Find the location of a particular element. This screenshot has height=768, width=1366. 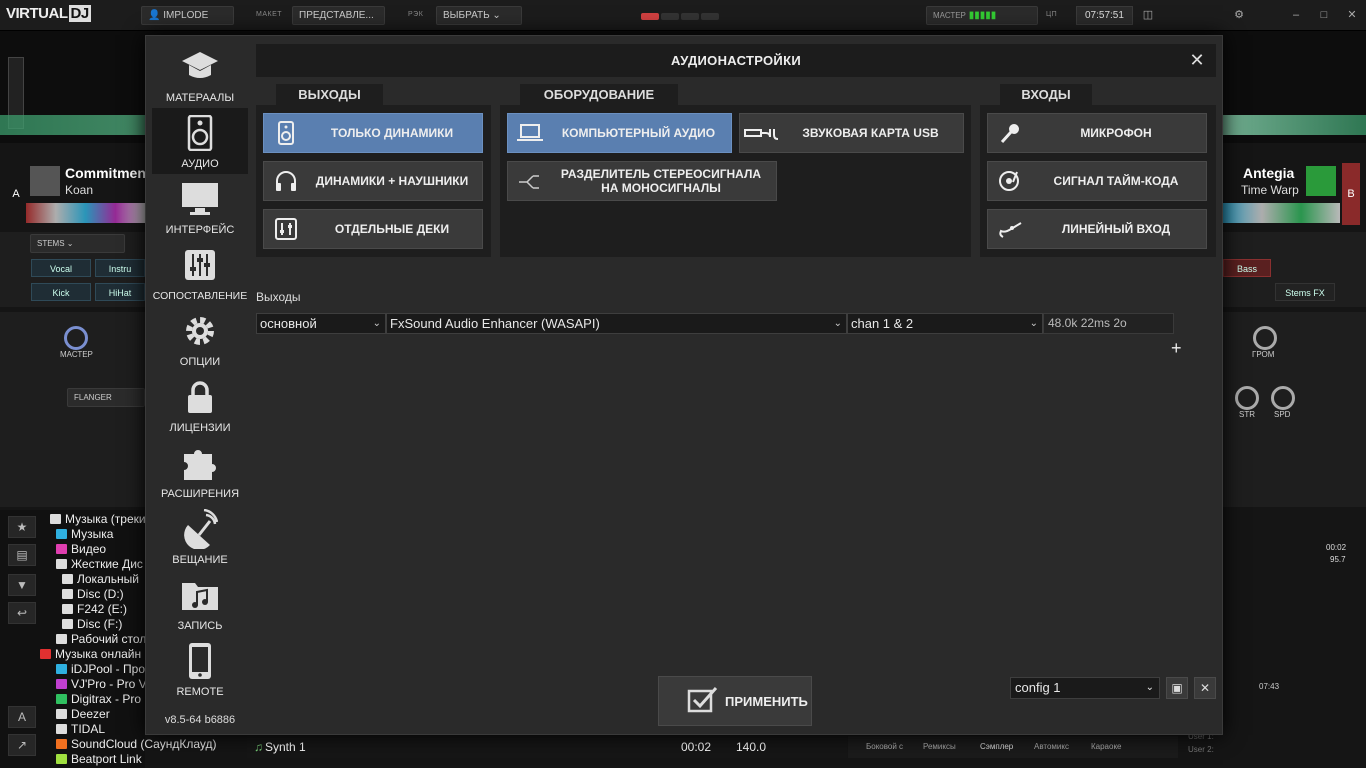

microphone-icon is located at coordinates (1010, 133).